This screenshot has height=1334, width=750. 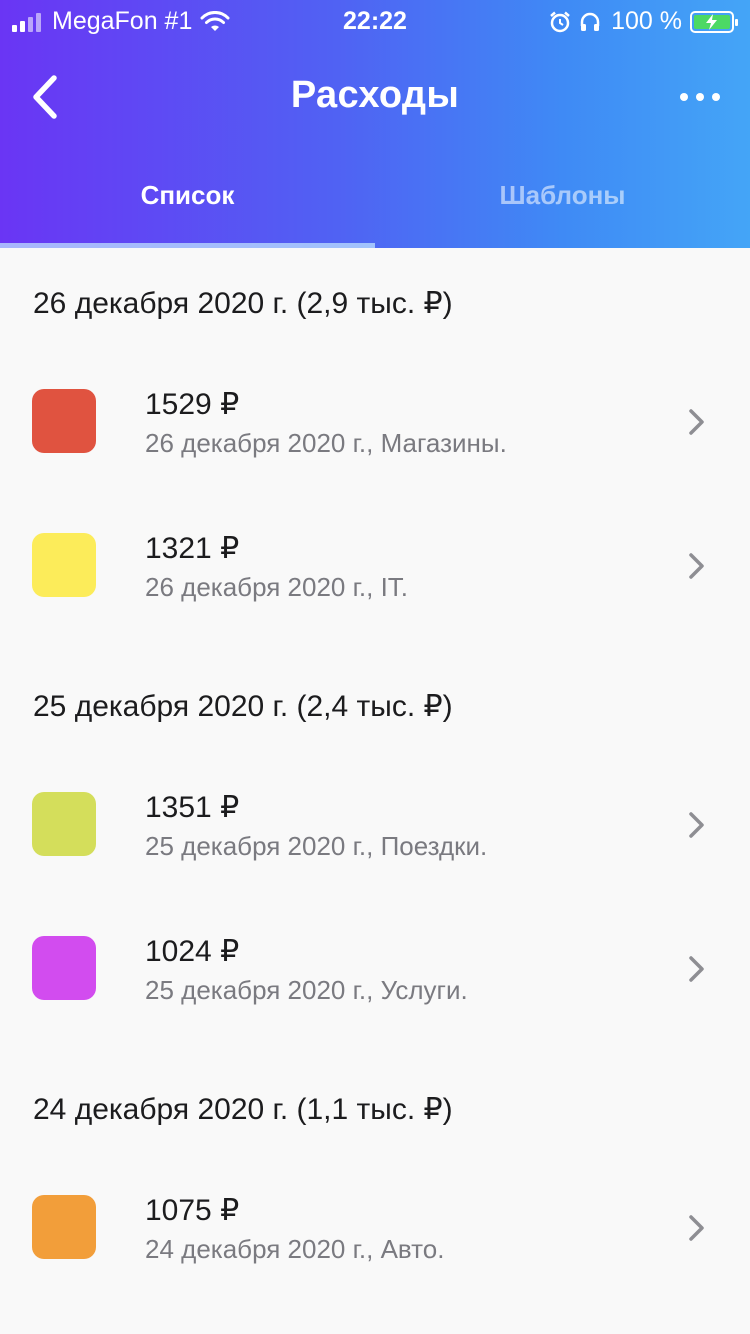 What do you see at coordinates (316, 846) in the screenshot?
I see `expense-details: 25 декабря 2020 г., Поездки.` at bounding box center [316, 846].